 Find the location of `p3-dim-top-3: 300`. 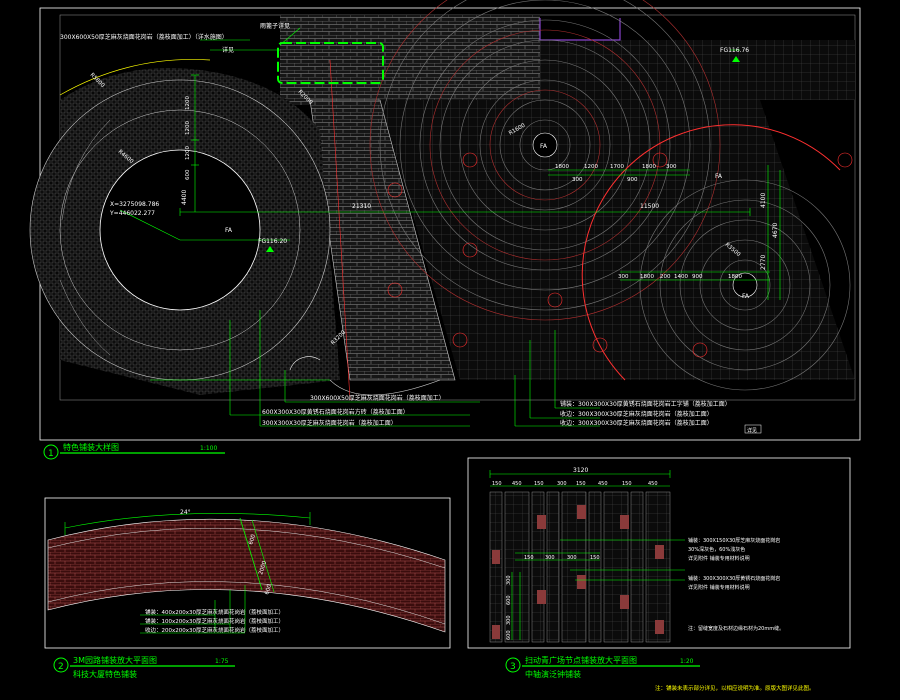

p3-dim-top-3: 300 is located at coordinates (562, 484).